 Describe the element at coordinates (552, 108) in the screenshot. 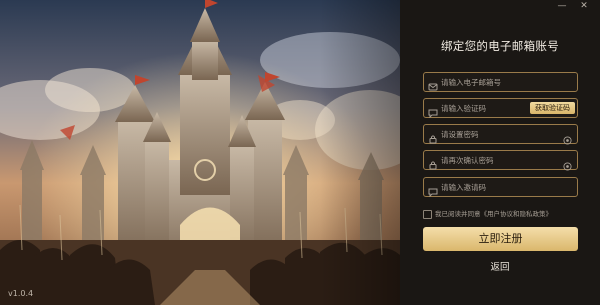

I see `get-code-button: 获取验证码` at that location.